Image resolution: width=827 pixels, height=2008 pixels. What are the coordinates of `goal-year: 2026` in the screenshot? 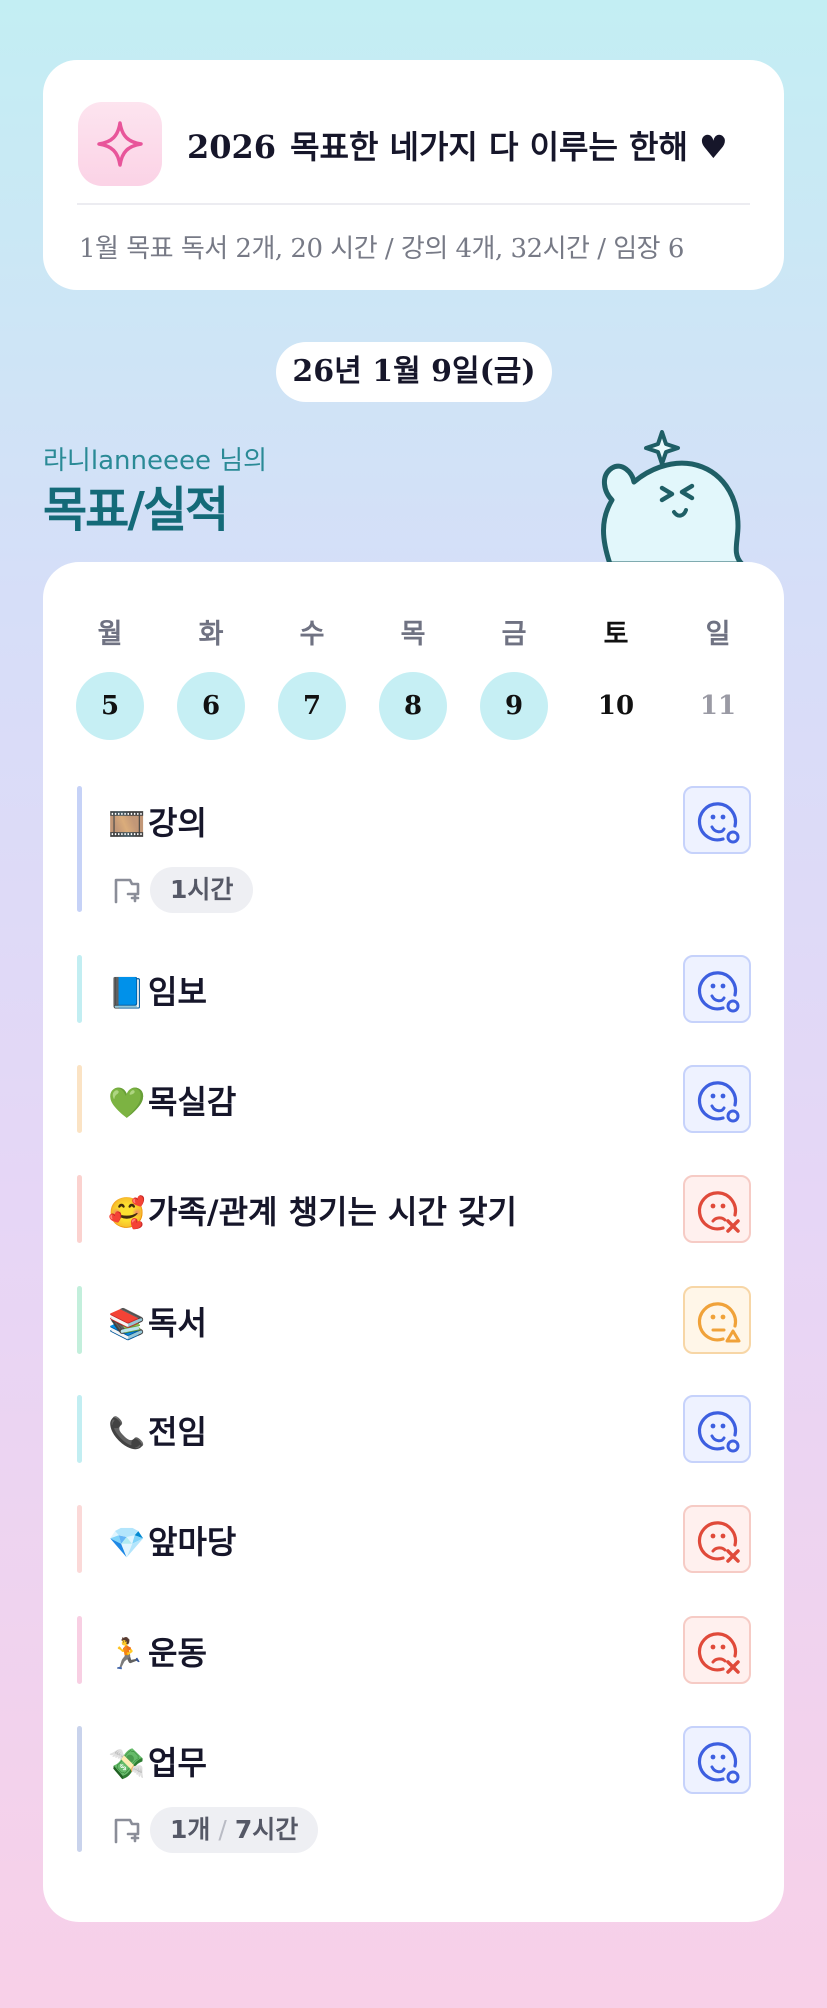 It's located at (232, 147).